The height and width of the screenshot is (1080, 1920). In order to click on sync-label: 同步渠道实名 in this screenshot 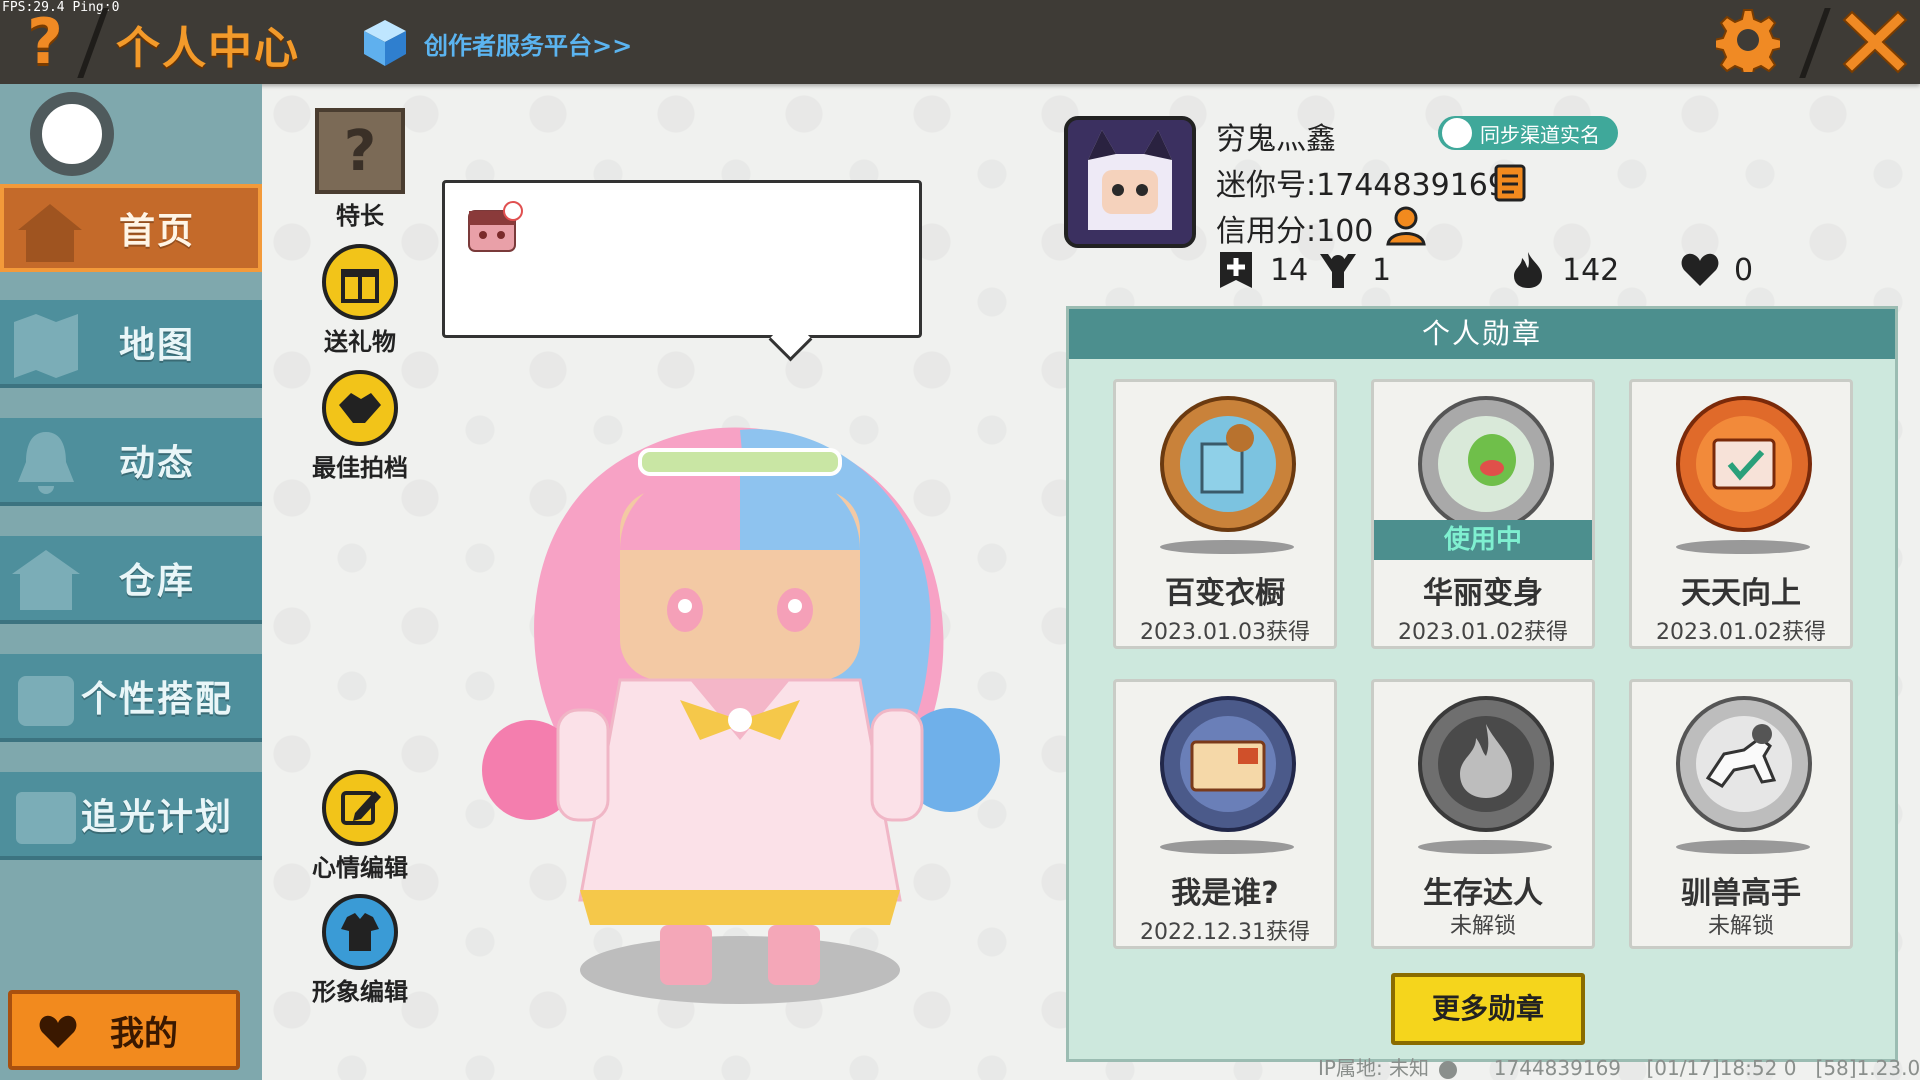, I will do `click(1540, 134)`.